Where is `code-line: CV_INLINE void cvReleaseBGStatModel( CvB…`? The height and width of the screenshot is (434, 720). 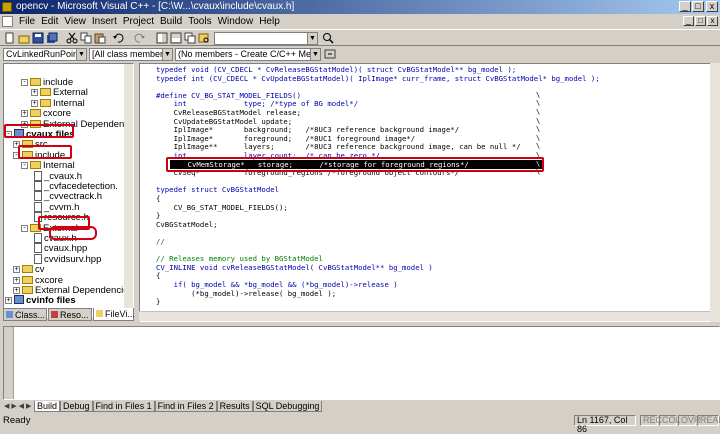 code-line: CV_INLINE void cvReleaseBGStatModel( CvB… is located at coordinates (294, 267).